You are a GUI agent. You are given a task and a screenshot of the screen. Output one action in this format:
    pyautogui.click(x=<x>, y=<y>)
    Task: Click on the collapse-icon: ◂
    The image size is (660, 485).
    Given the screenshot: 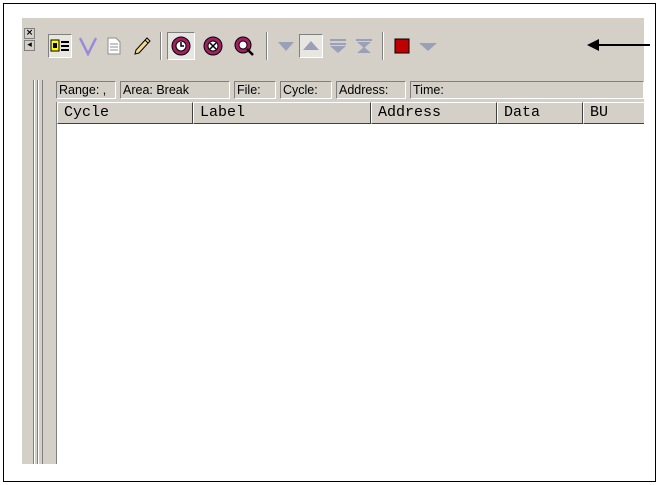 What is the action you would take?
    pyautogui.click(x=29, y=45)
    